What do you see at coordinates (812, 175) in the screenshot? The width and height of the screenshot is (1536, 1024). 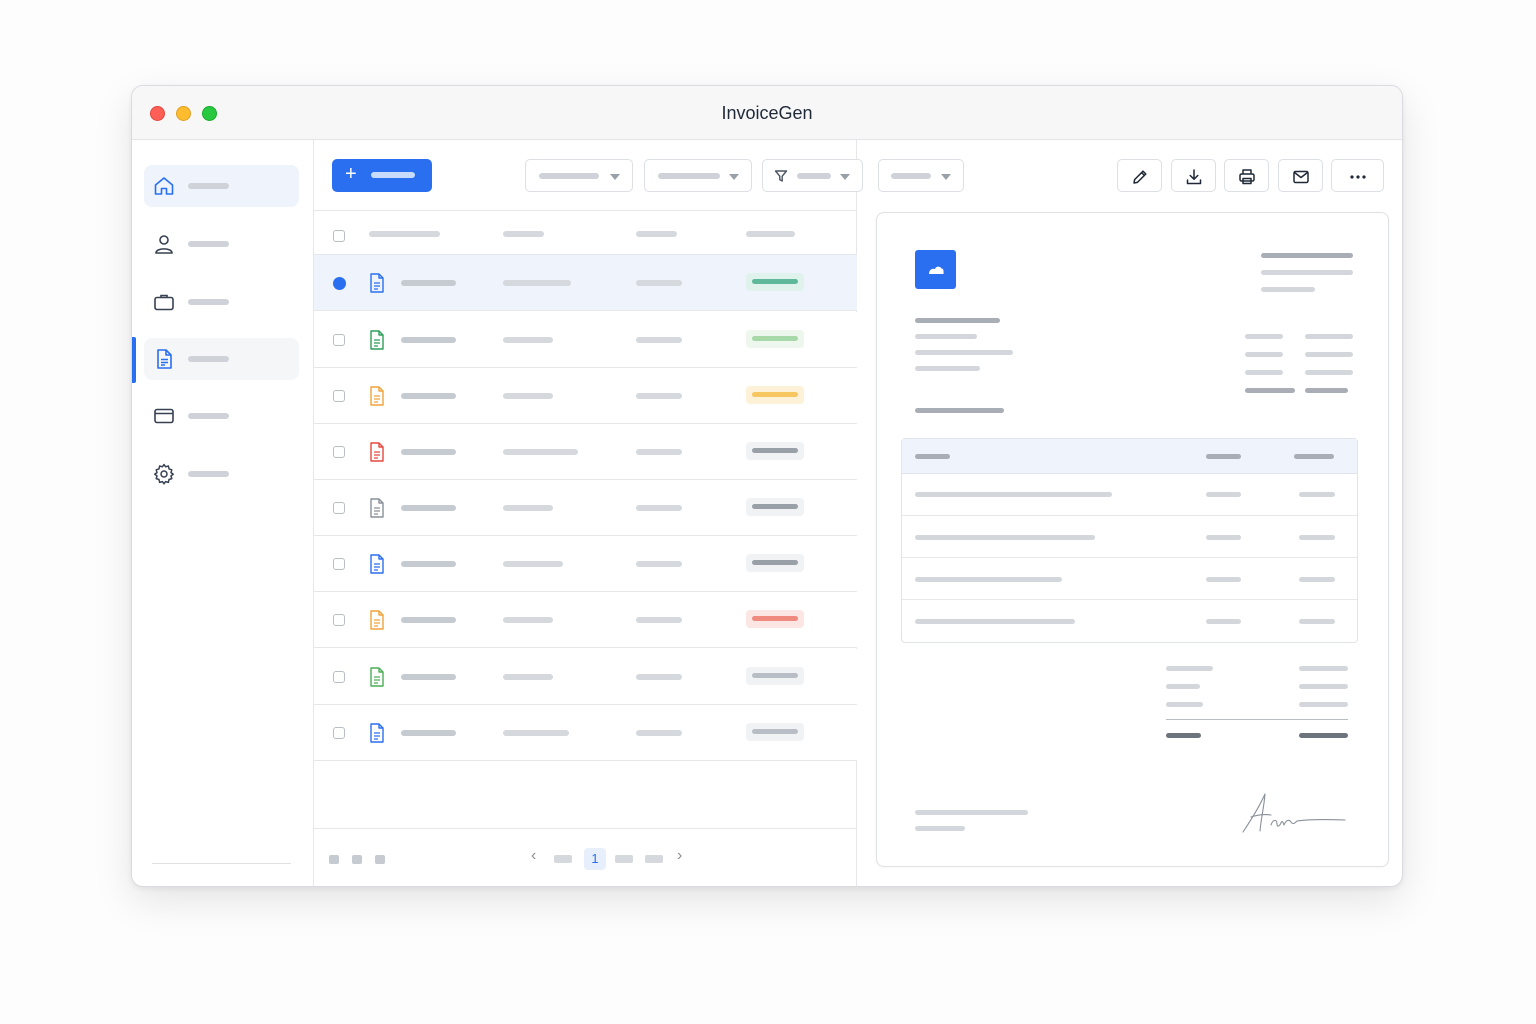 I see `filter-dropdown` at bounding box center [812, 175].